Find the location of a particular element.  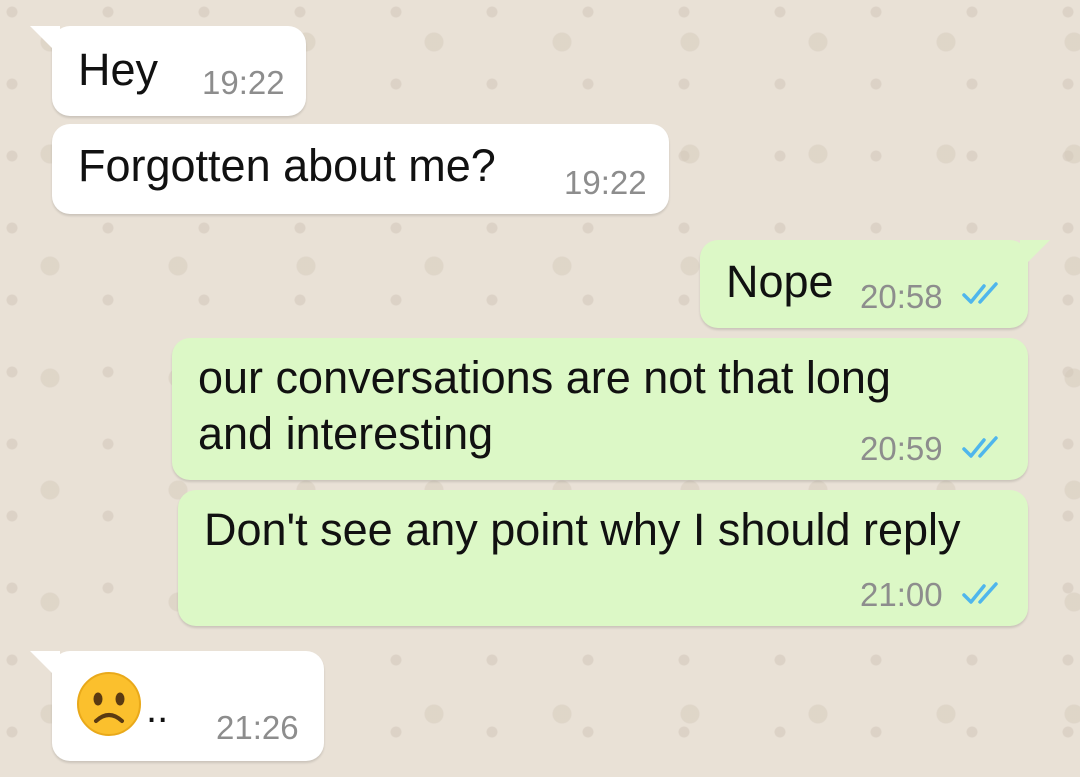

message-text: Don't see any point why I should reply is located at coordinates (582, 529).